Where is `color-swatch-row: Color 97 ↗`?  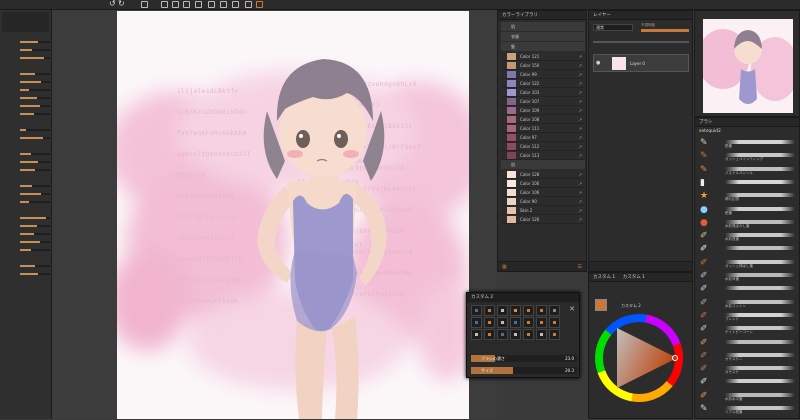
color-swatch-row: Color 97 ↗ is located at coordinates (543, 137).